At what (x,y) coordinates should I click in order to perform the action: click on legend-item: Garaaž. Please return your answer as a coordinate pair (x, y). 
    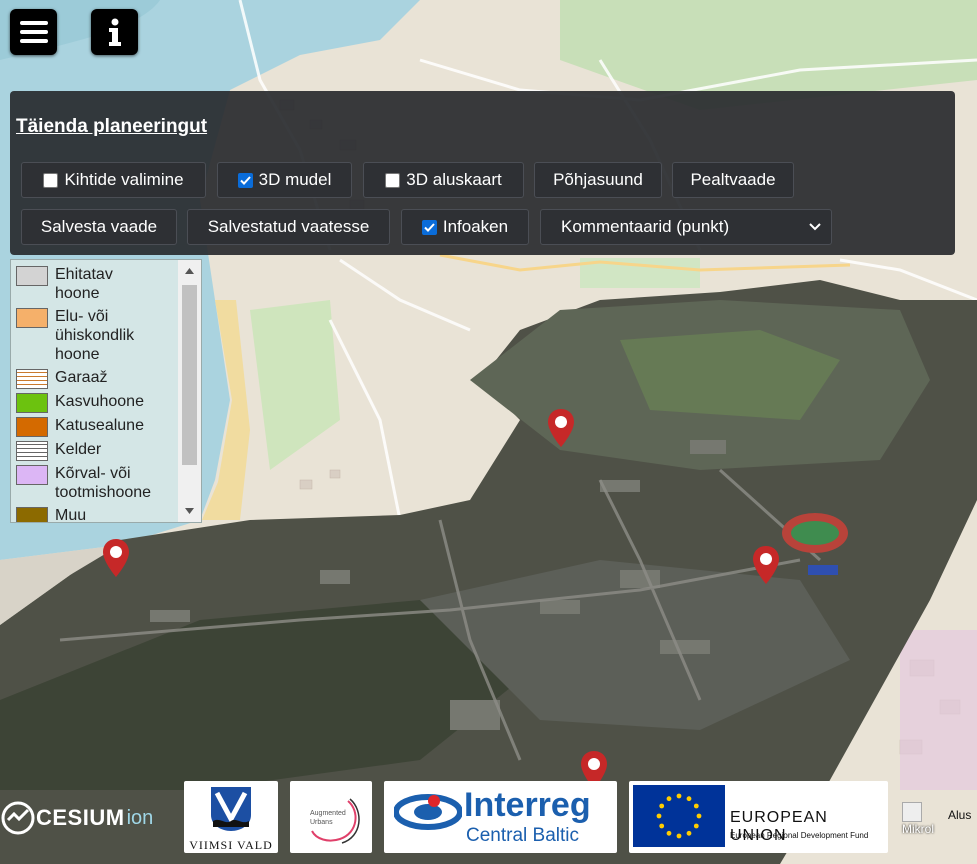
    Looking at the image, I should click on (61, 378).